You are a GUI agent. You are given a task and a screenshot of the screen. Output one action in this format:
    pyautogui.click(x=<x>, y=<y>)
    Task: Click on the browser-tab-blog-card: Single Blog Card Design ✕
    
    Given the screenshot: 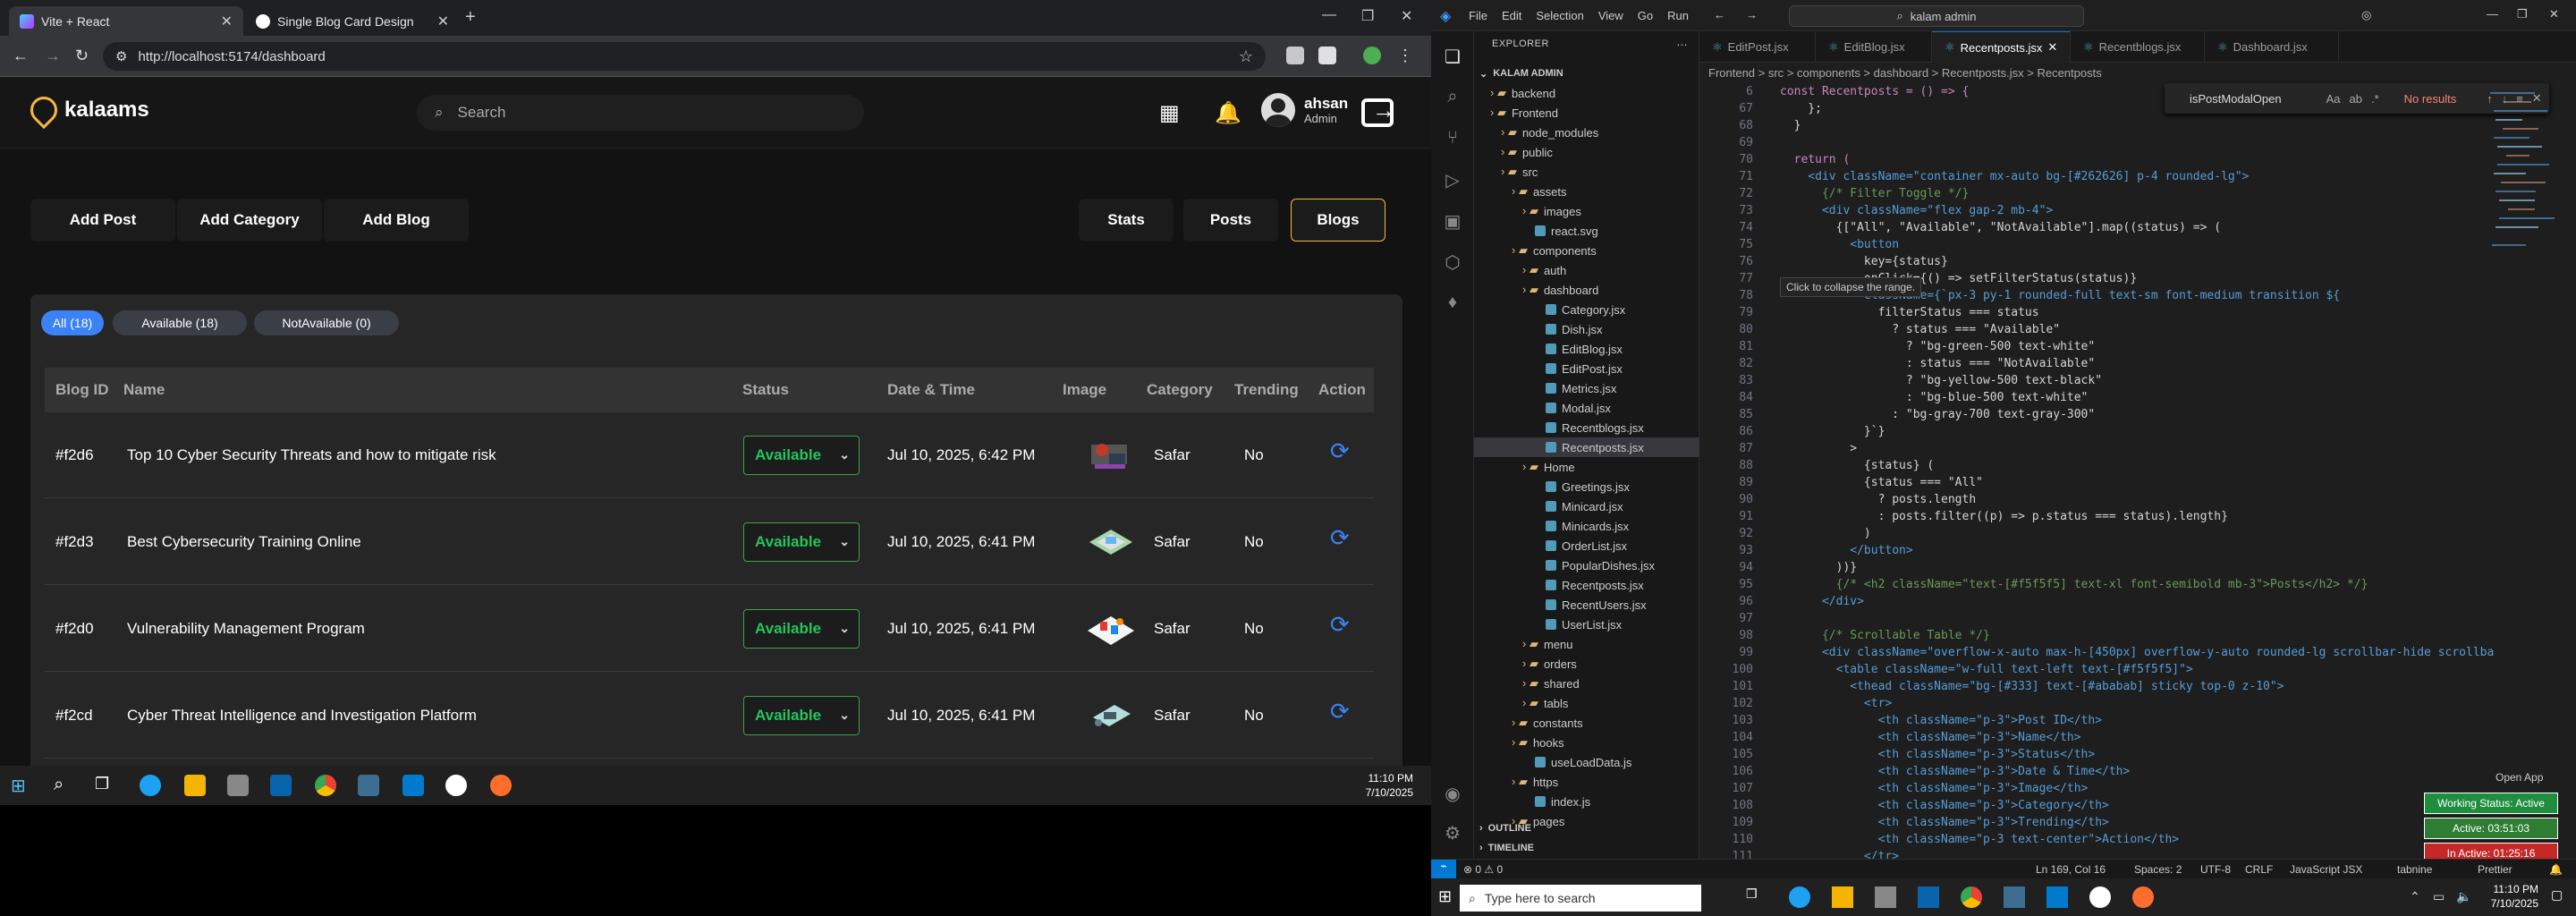 What is the action you would take?
    pyautogui.click(x=352, y=21)
    